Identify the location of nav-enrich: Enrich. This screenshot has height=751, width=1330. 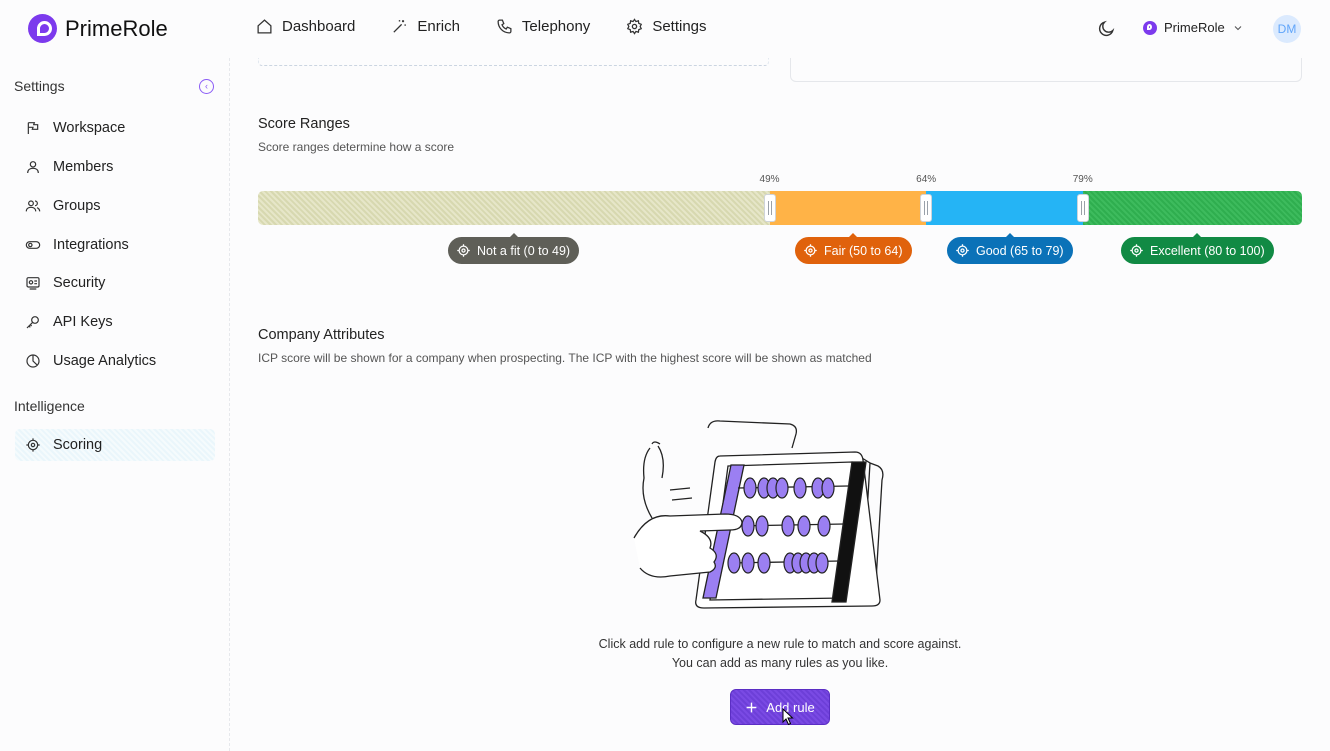
(425, 26).